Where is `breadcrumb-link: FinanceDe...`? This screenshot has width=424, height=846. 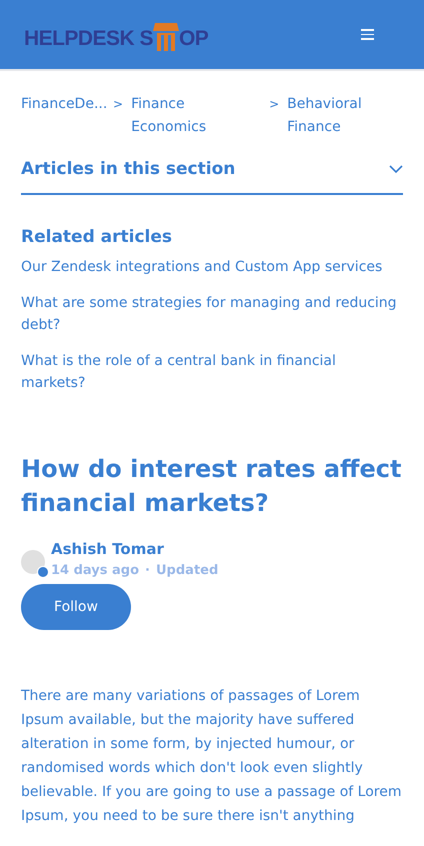 breadcrumb-link: FinanceDe... is located at coordinates (63, 116).